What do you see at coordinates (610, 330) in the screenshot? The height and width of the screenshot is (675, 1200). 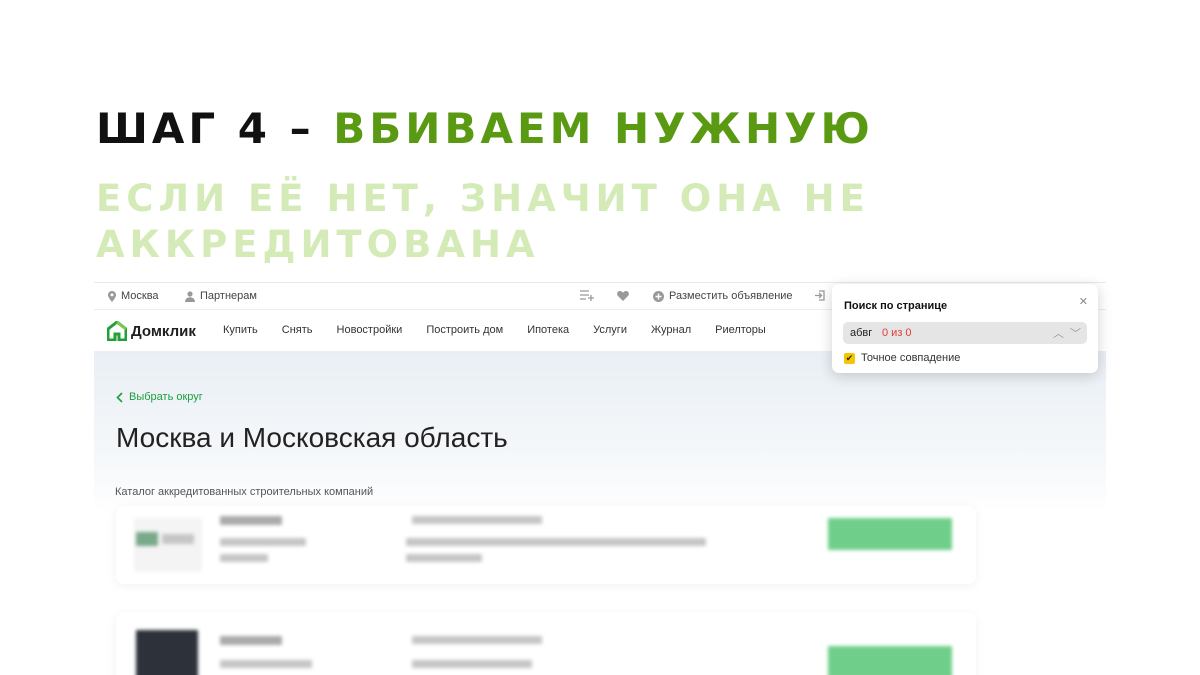 I see `nav-item-services: Услуги` at bounding box center [610, 330].